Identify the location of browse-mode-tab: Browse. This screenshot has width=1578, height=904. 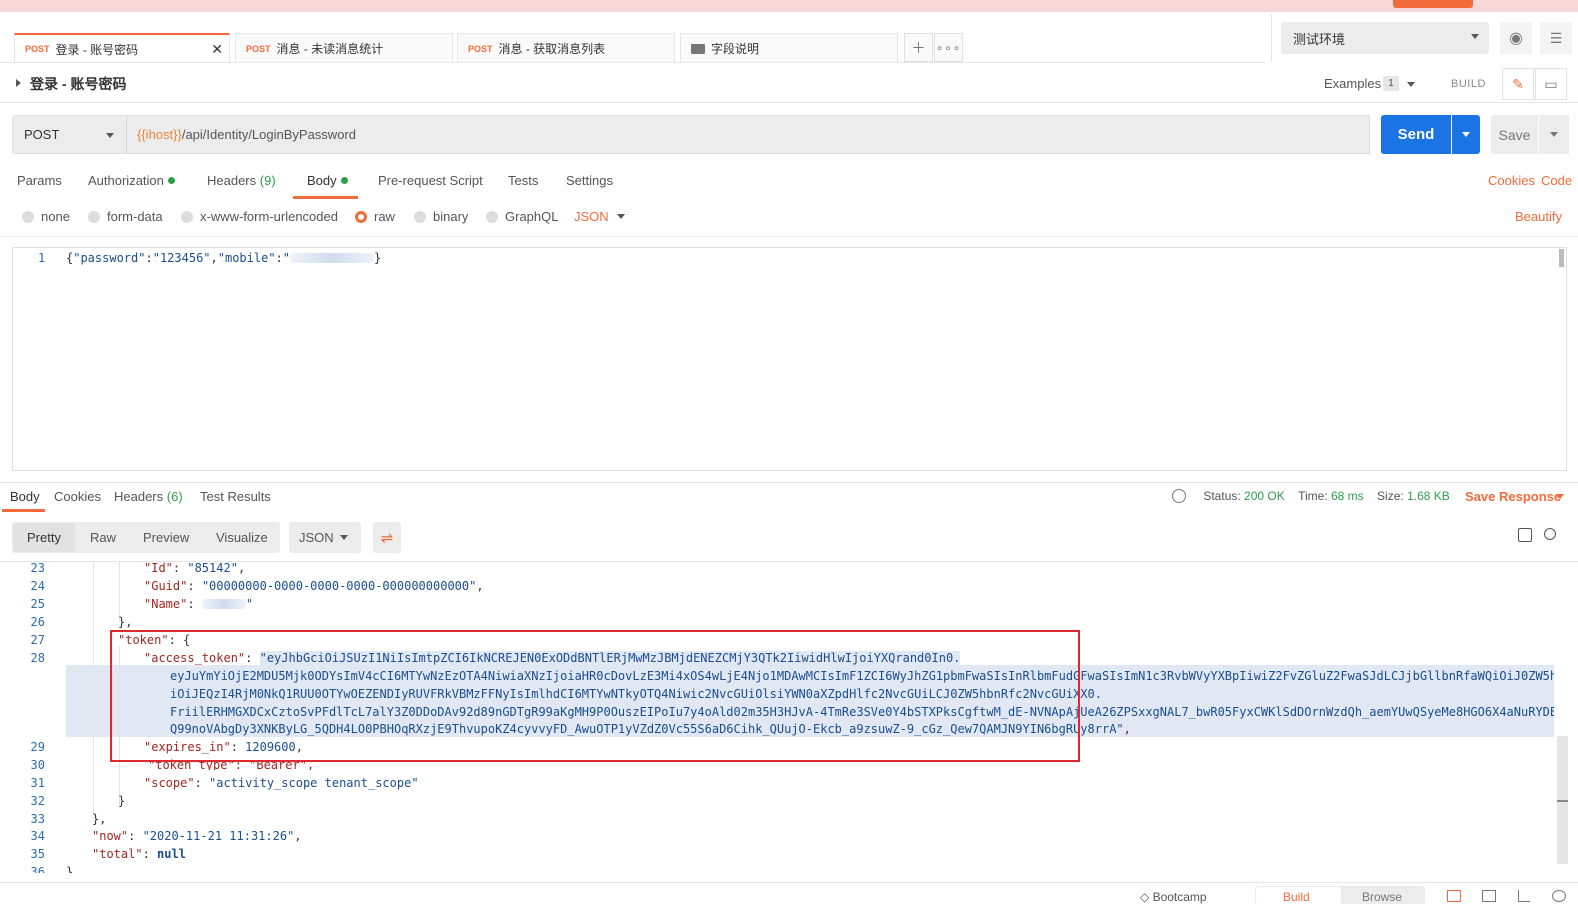
(1382, 897).